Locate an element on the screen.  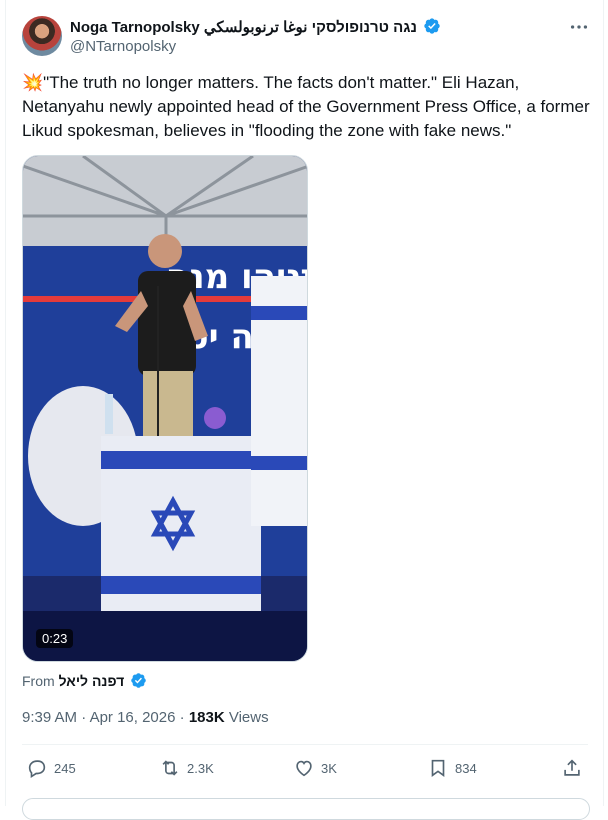
source-verified-icon is located at coordinates (138, 680).